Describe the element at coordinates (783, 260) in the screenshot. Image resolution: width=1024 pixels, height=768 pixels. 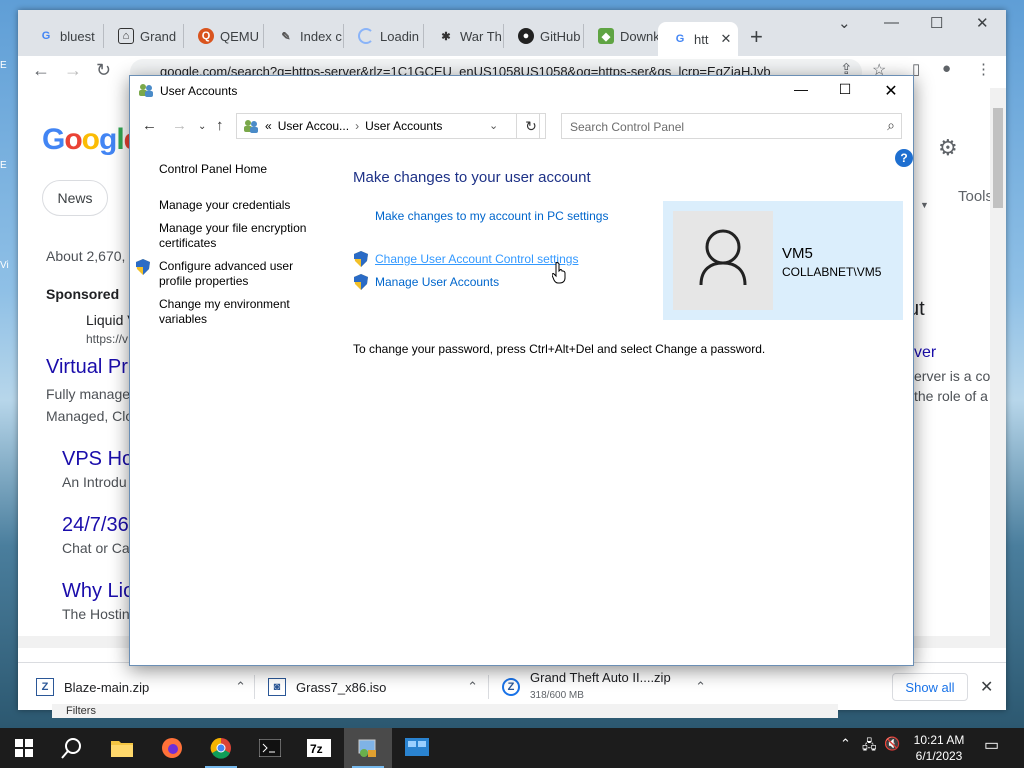
I see `user-profile-card: VM5 COLLABNET\VM5` at that location.